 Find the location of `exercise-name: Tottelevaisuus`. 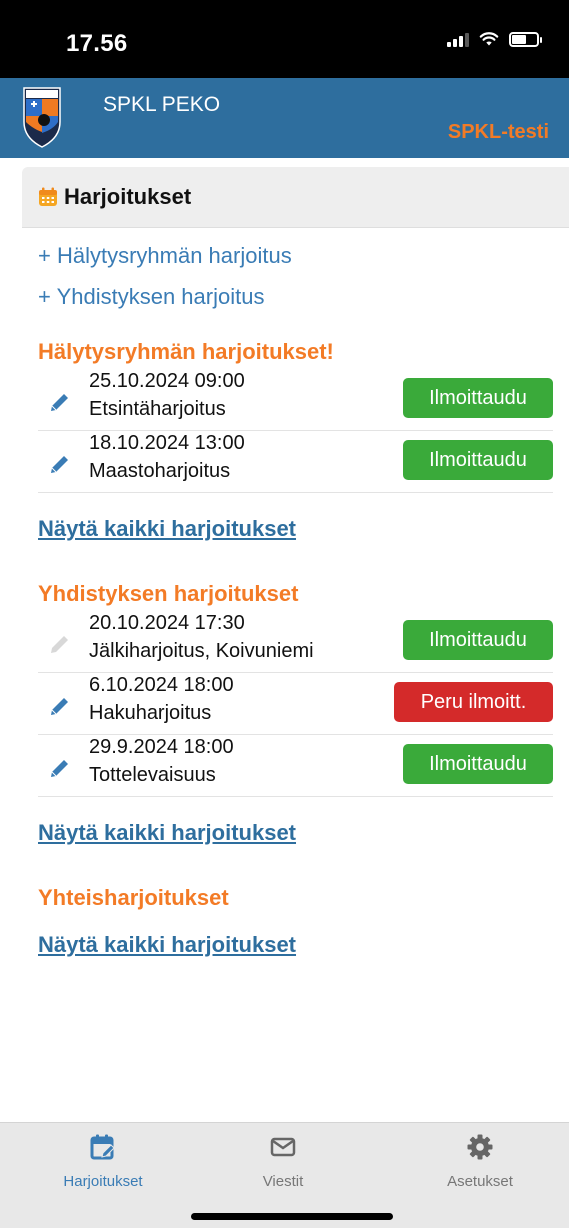

exercise-name: Tottelevaisuus is located at coordinates (152, 775).